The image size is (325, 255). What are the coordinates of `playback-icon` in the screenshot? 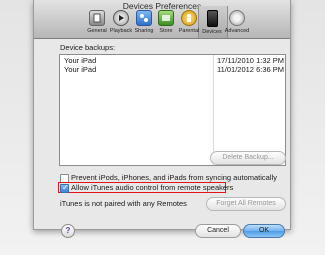 It's located at (121, 18).